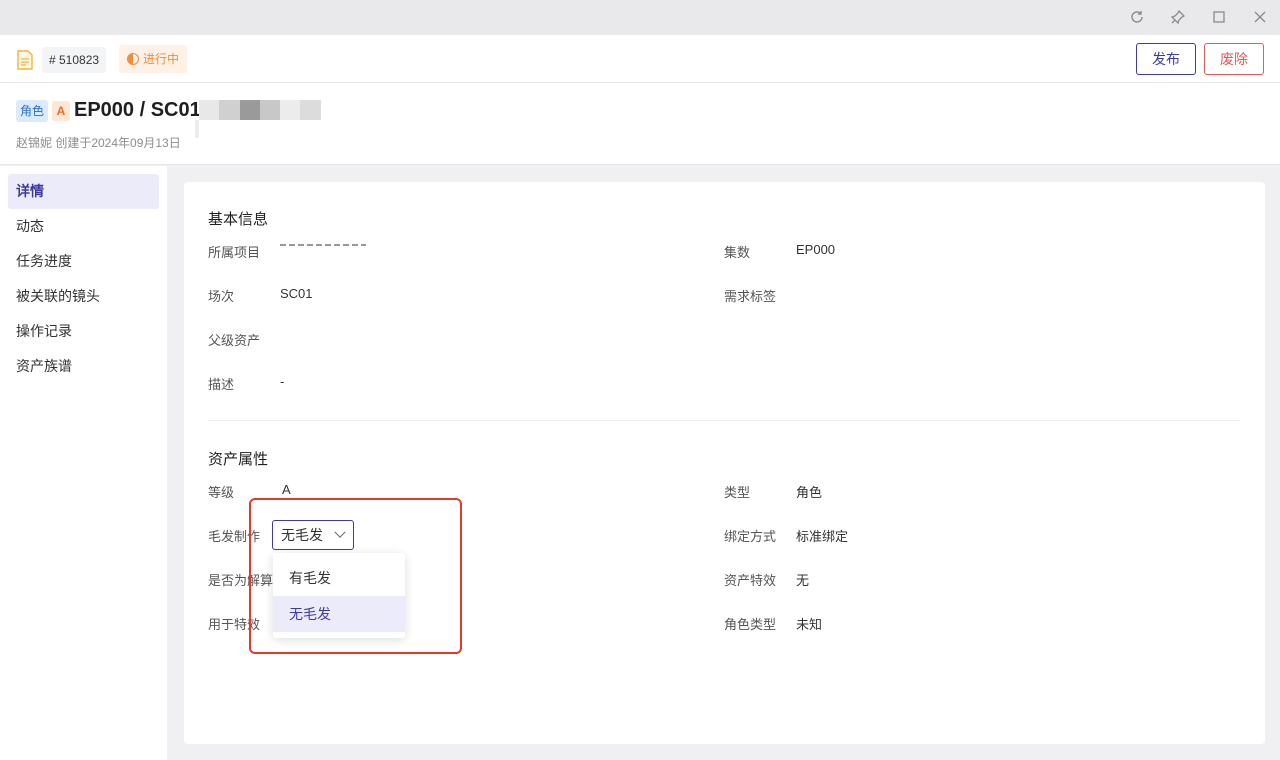 The height and width of the screenshot is (760, 1280). Describe the element at coordinates (61, 111) in the screenshot. I see `asset-grade-badge: A` at that location.